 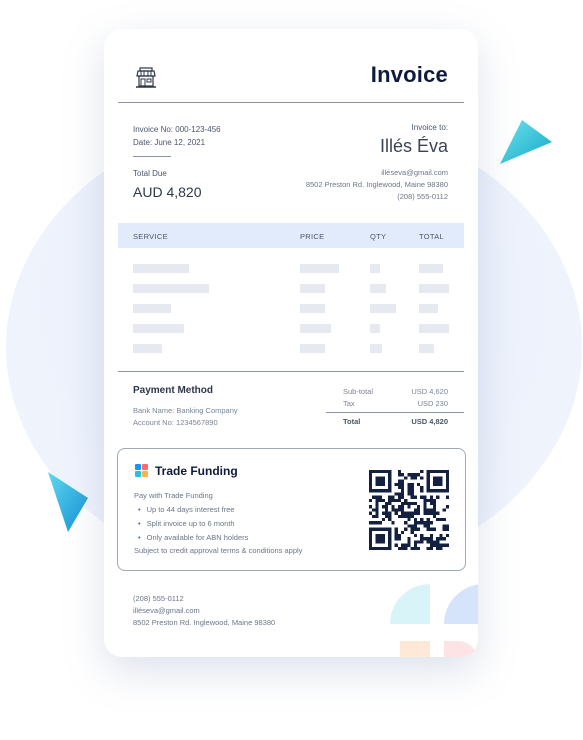 I want to click on recipient-email: illéseva@gmail.com, so click(x=414, y=172).